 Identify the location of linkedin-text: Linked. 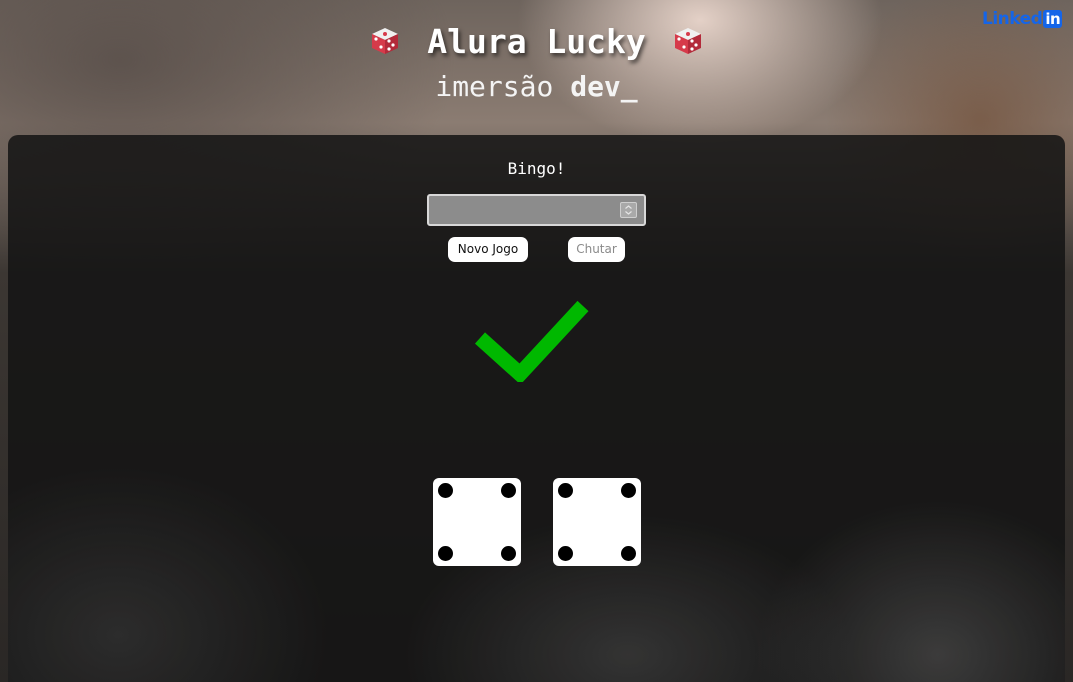
(1012, 19).